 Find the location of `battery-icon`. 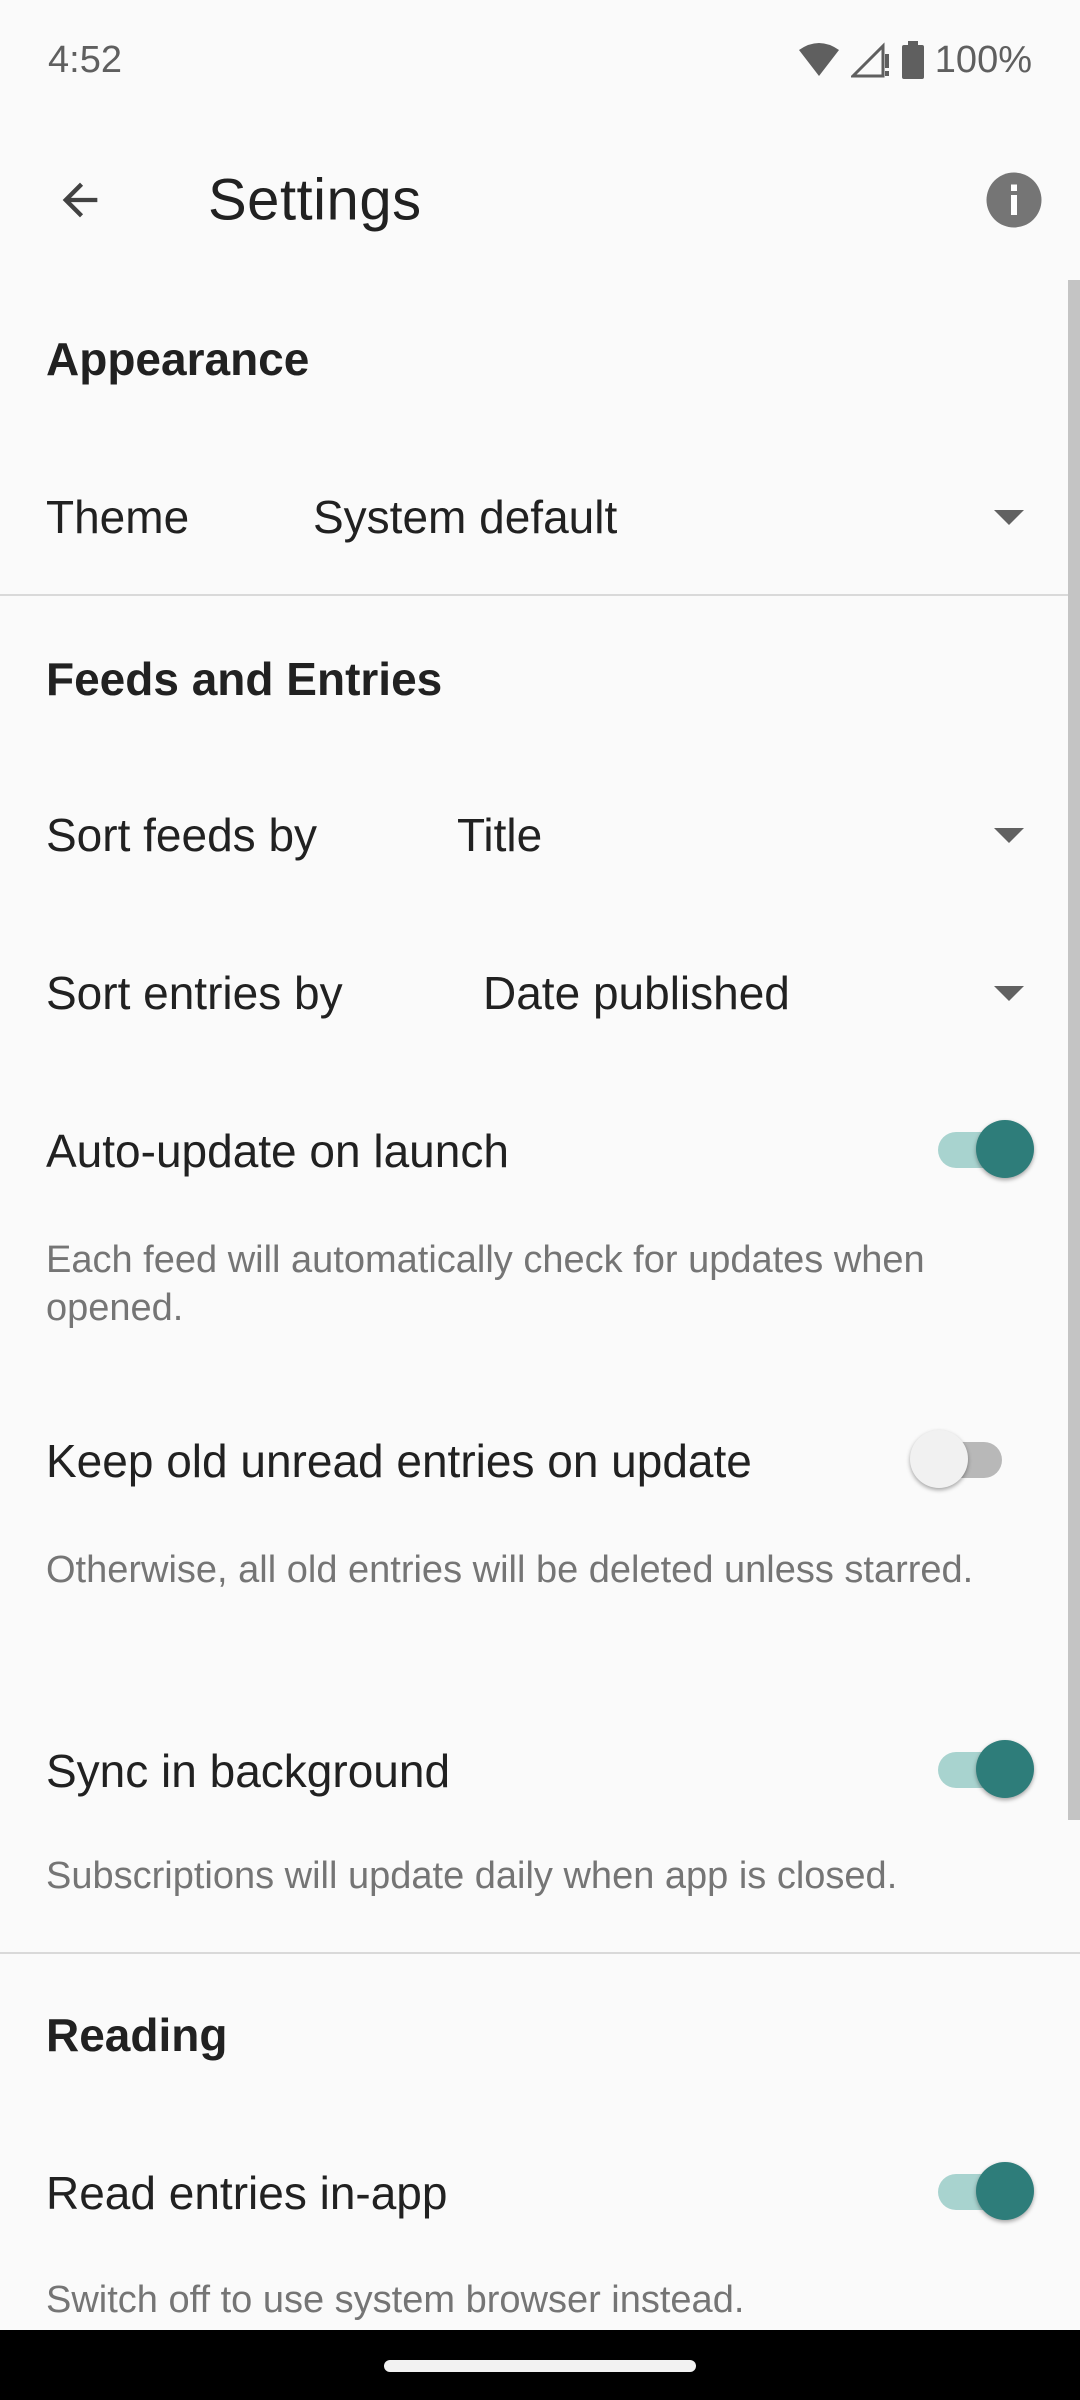

battery-icon is located at coordinates (912, 60).